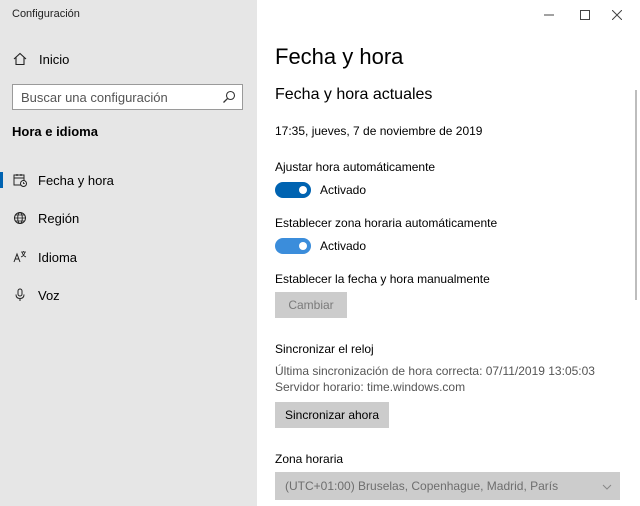 The height and width of the screenshot is (506, 640). I want to click on search-box, so click(127, 97).